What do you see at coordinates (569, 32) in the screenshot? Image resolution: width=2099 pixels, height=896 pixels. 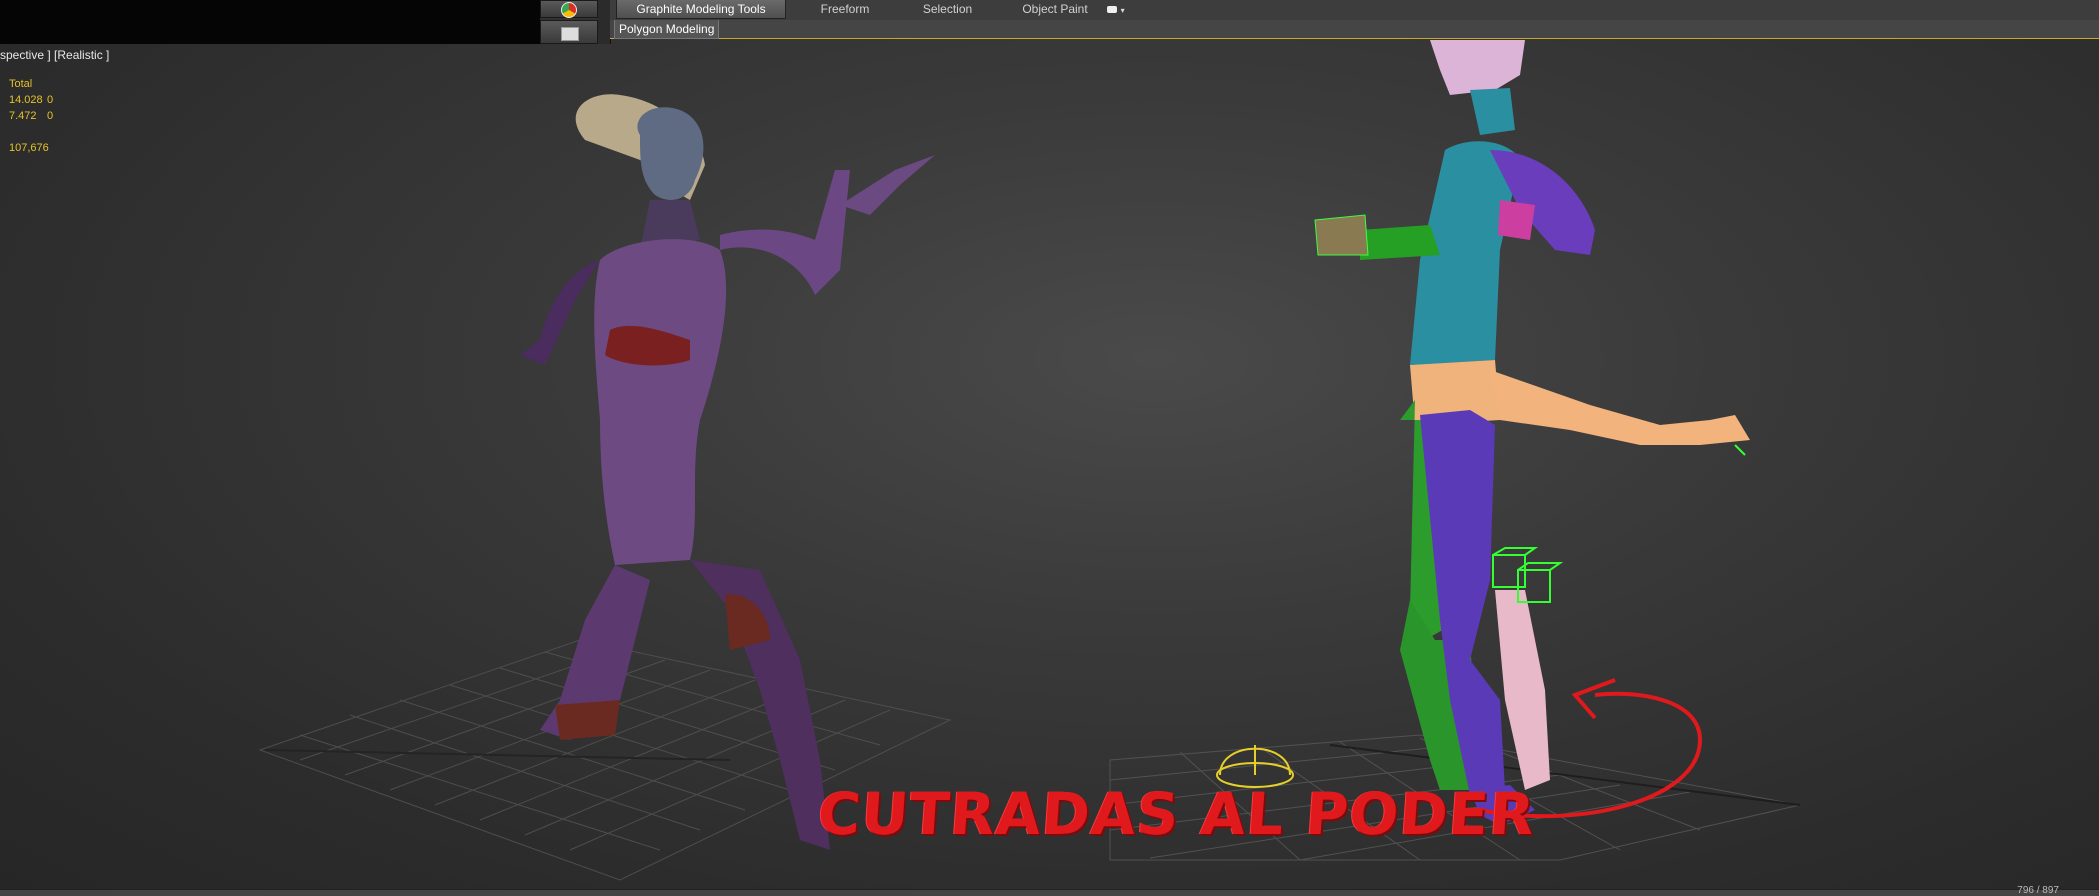 I see `document-icon` at bounding box center [569, 32].